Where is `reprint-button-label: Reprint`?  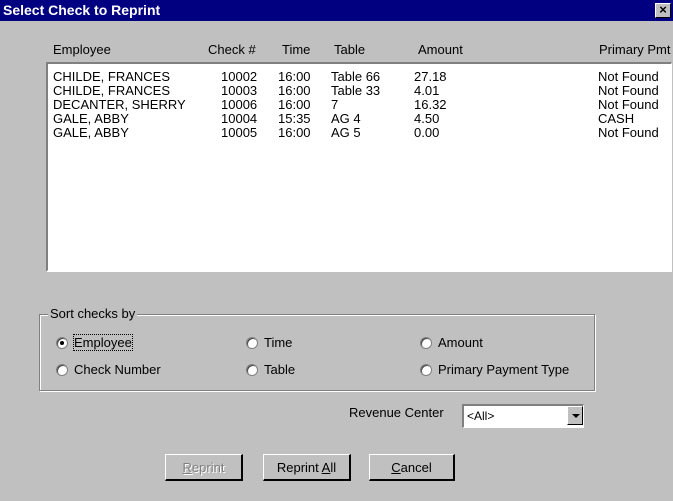 reprint-button-label: Reprint is located at coordinates (203, 467).